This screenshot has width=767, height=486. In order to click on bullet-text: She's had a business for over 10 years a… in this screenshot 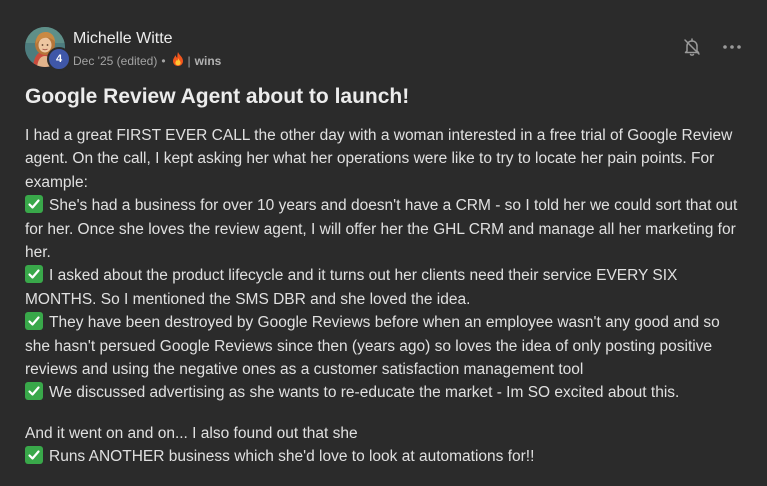, I will do `click(381, 229)`.